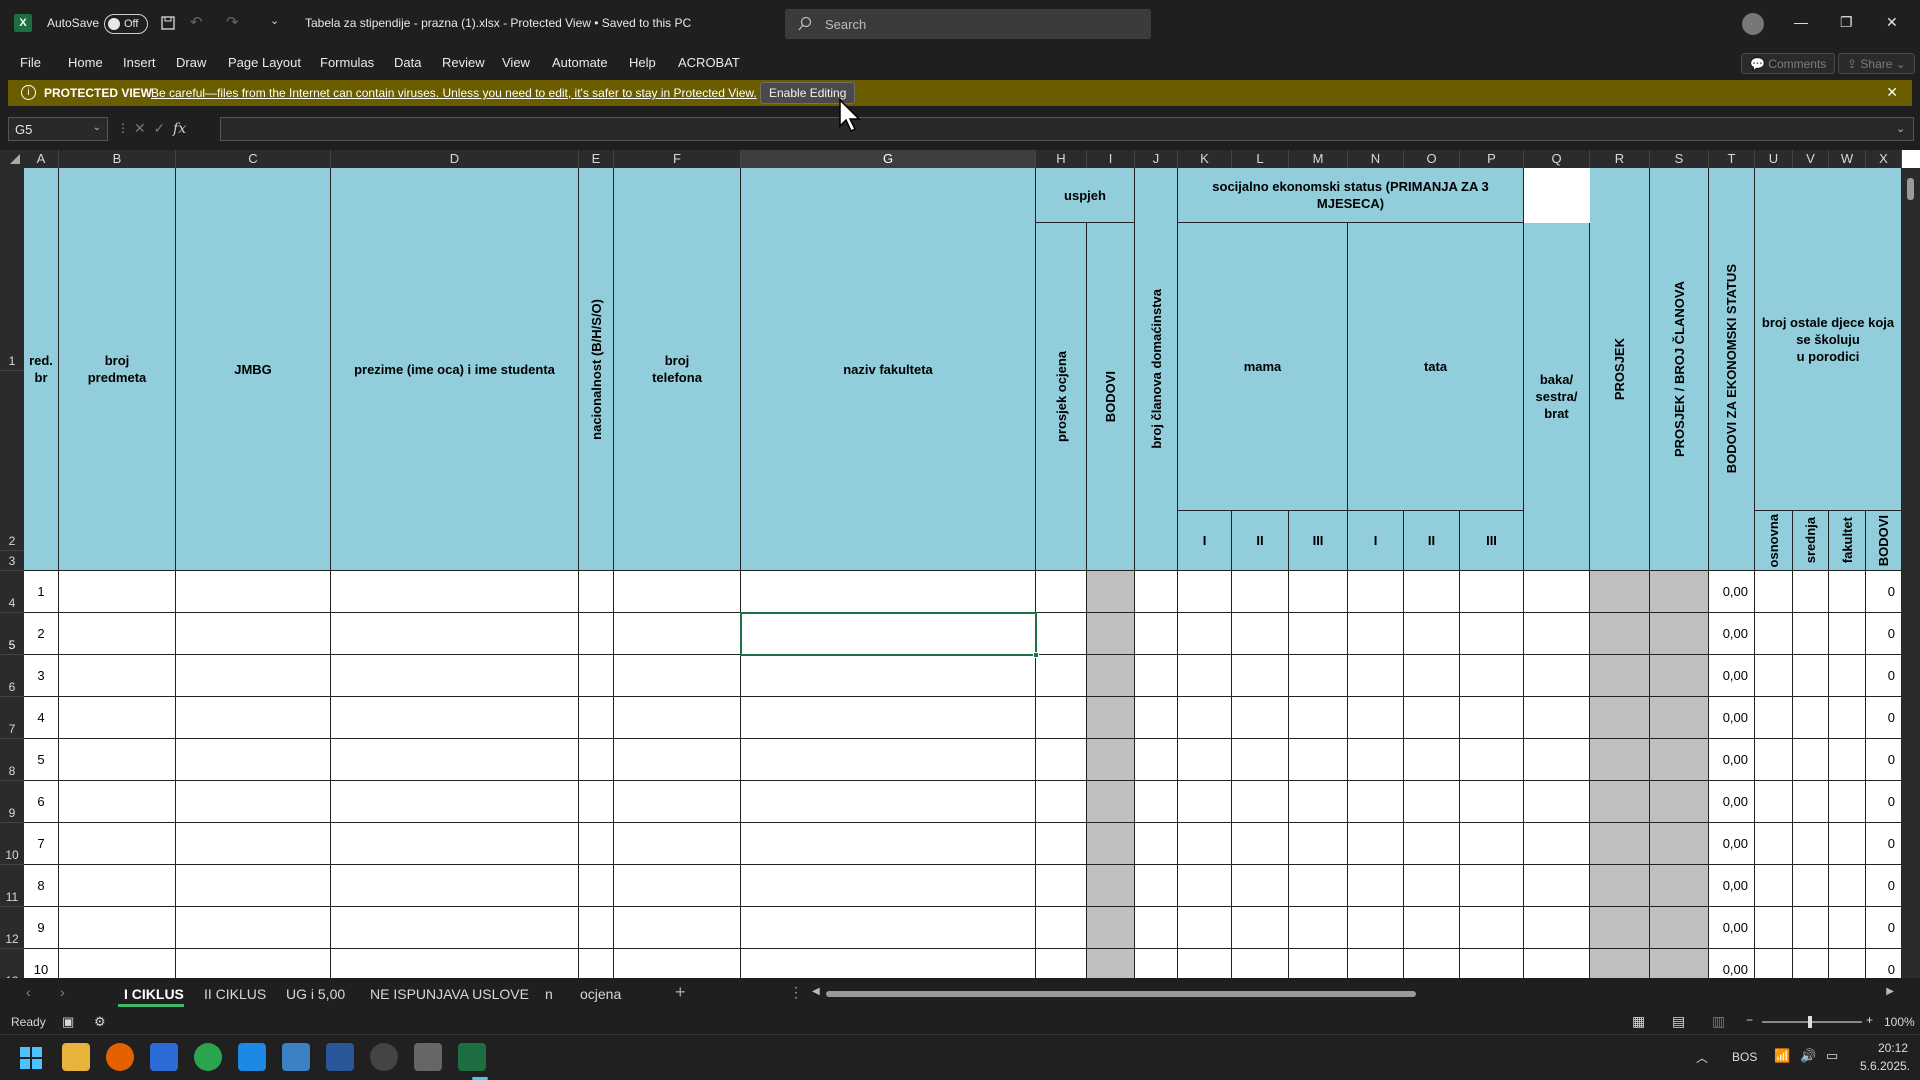  What do you see at coordinates (472, 1057) in the screenshot?
I see `excel-taskbar-icon` at bounding box center [472, 1057].